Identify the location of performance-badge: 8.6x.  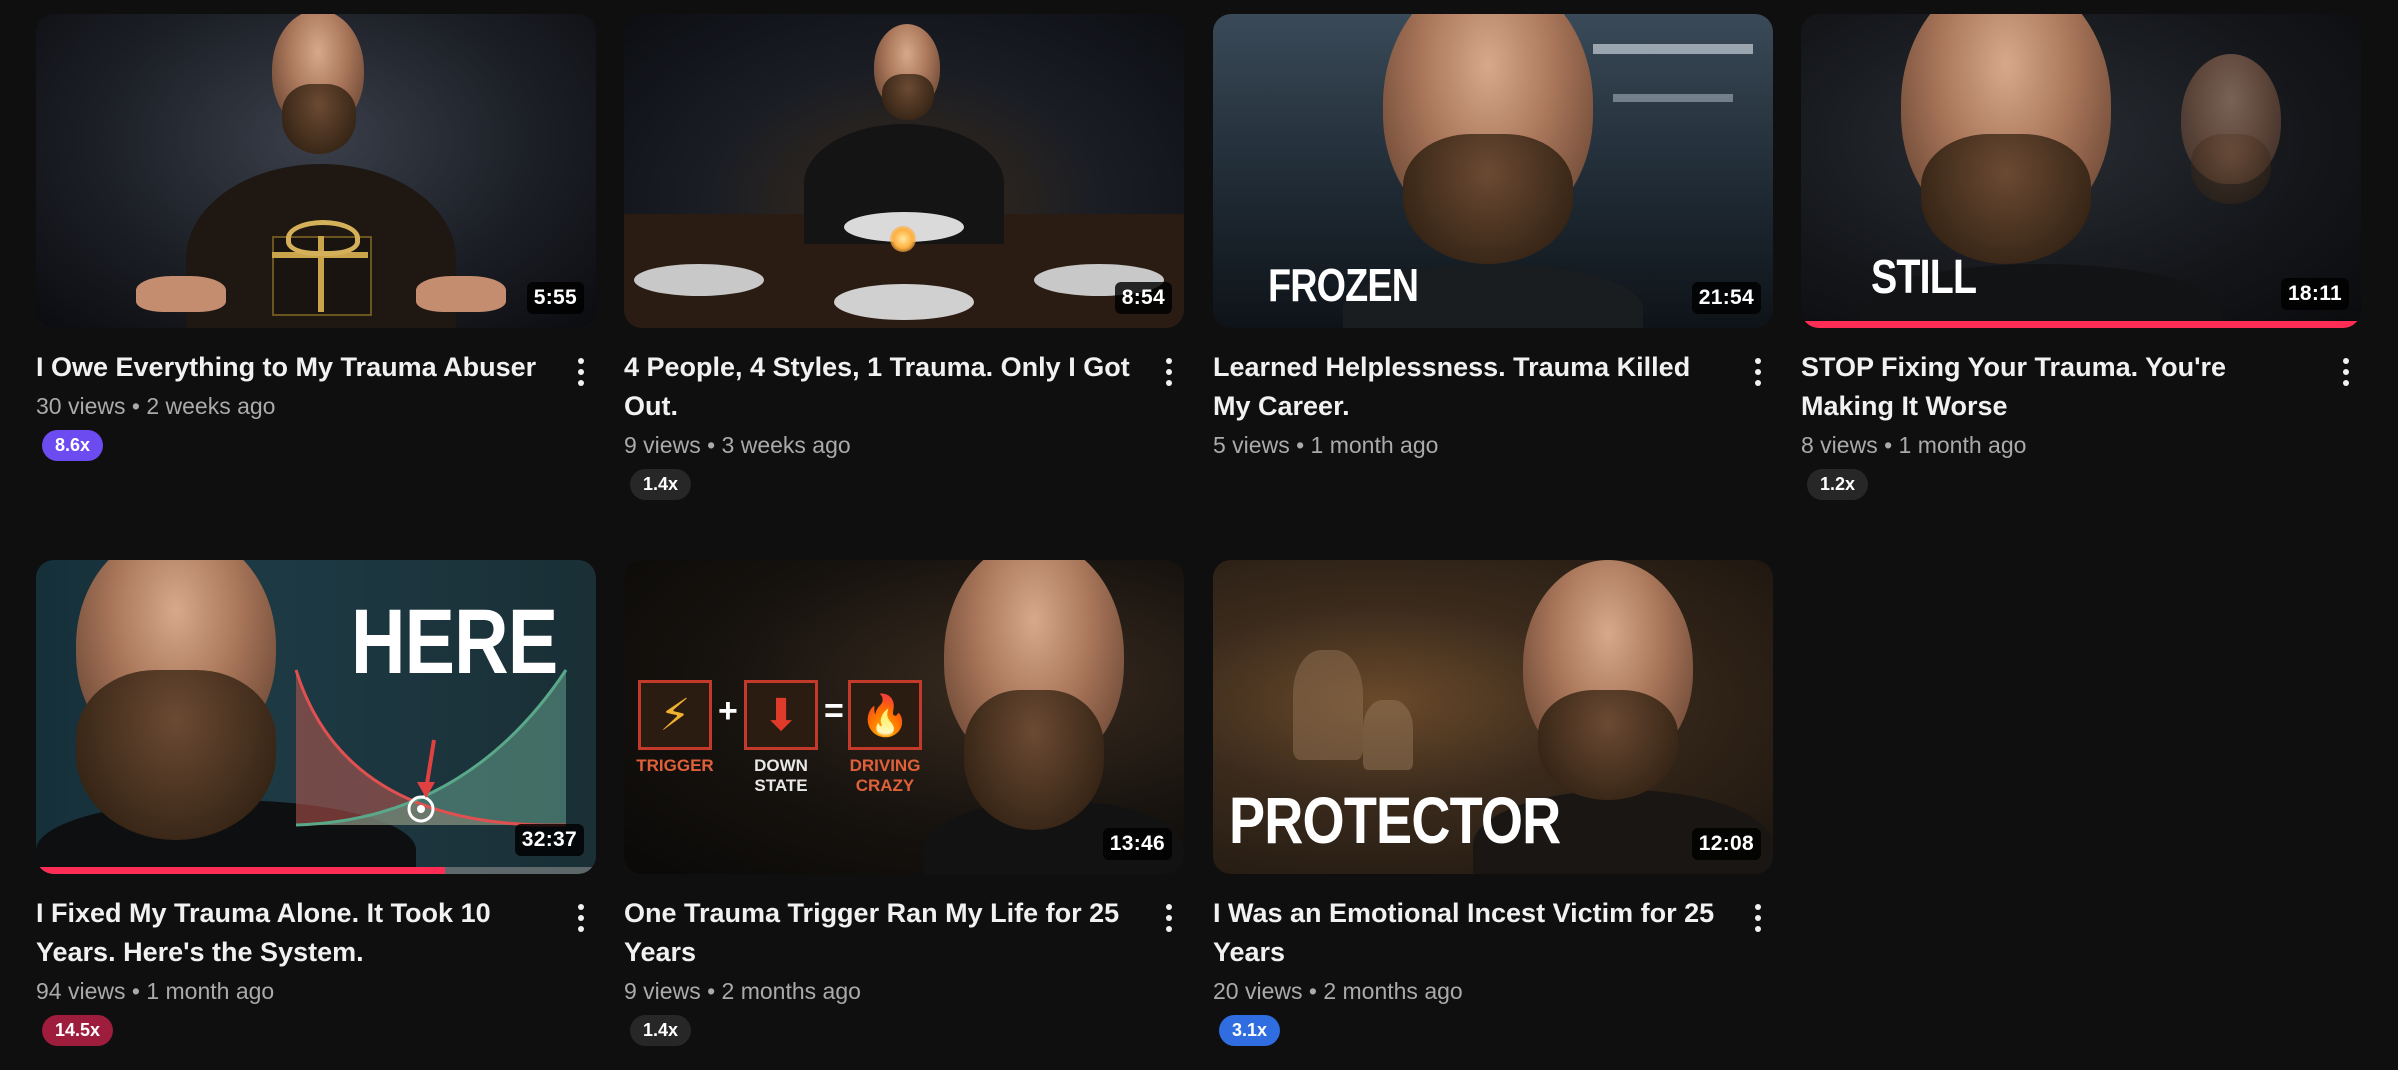
(73, 445).